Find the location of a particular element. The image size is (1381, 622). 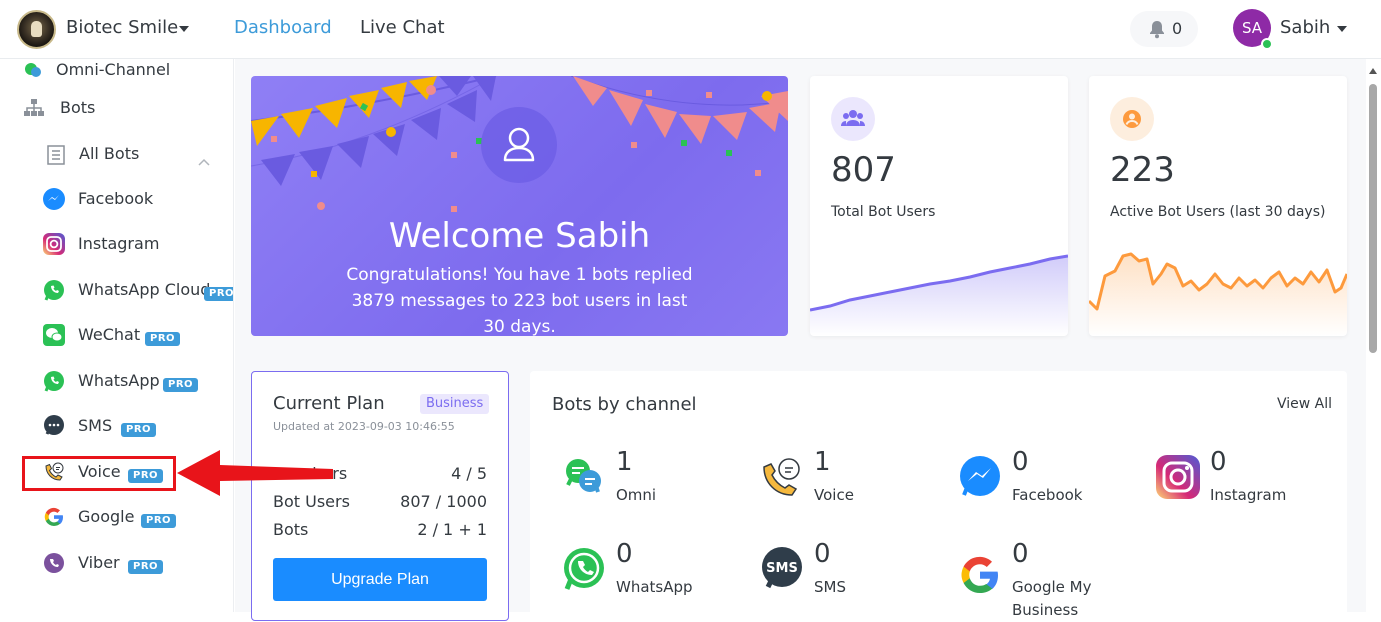

omni-icon is located at coordinates (583, 476).